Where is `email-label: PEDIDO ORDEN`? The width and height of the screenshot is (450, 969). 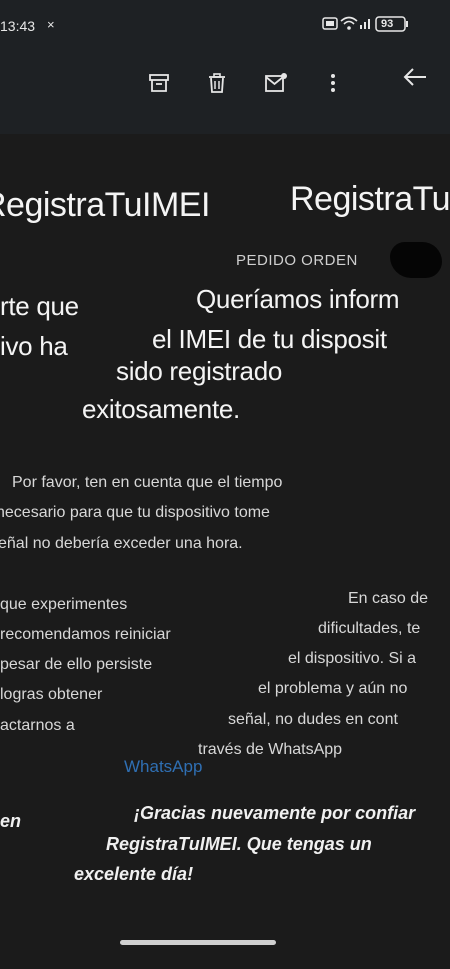
email-label: PEDIDO ORDEN is located at coordinates (297, 260).